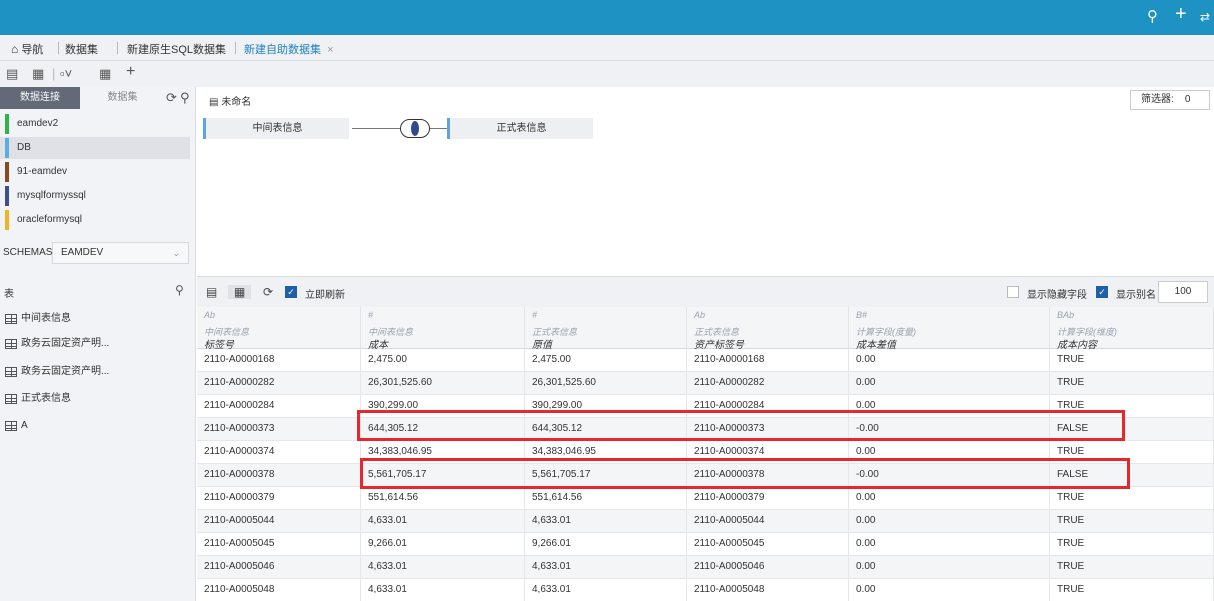  What do you see at coordinates (176, 49) in the screenshot?
I see `tab-new-sql-dataset: 新建原生SQL数据集` at bounding box center [176, 49].